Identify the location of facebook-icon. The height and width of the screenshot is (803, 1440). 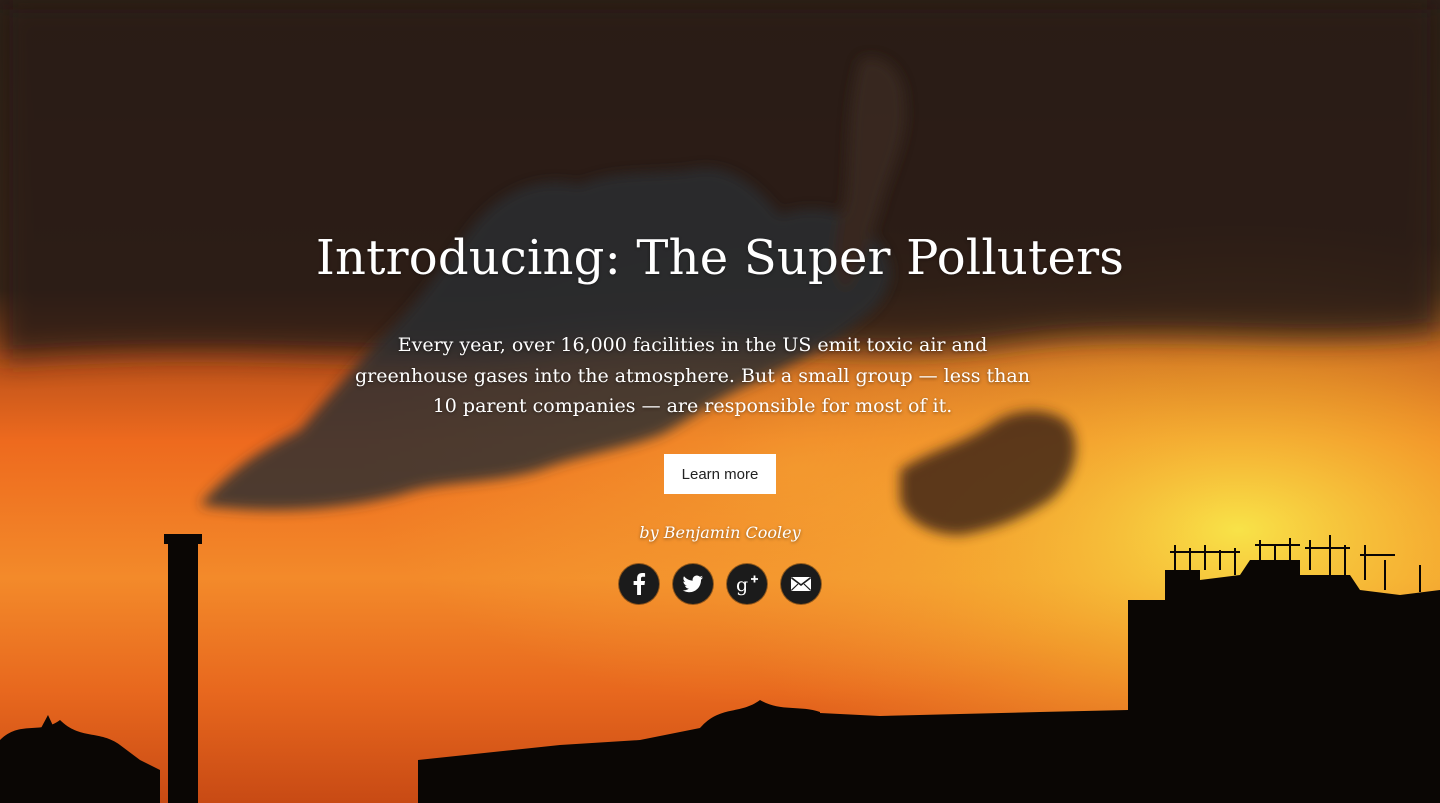
(639, 584).